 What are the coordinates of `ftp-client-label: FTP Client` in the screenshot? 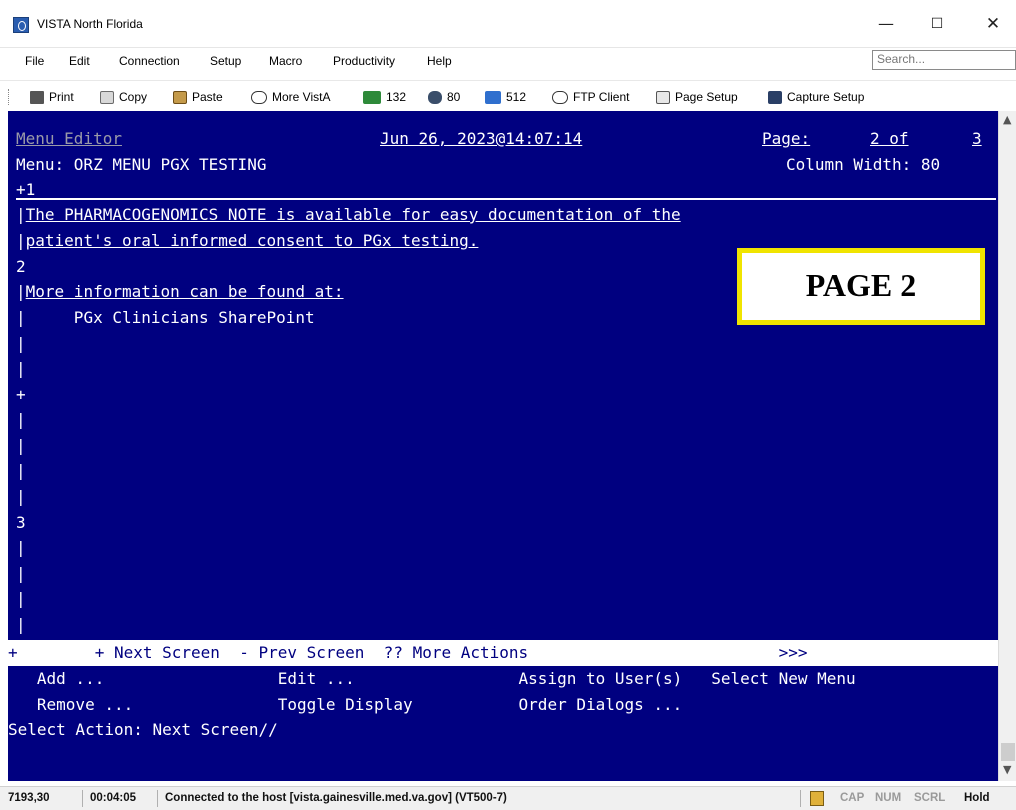 It's located at (601, 97).